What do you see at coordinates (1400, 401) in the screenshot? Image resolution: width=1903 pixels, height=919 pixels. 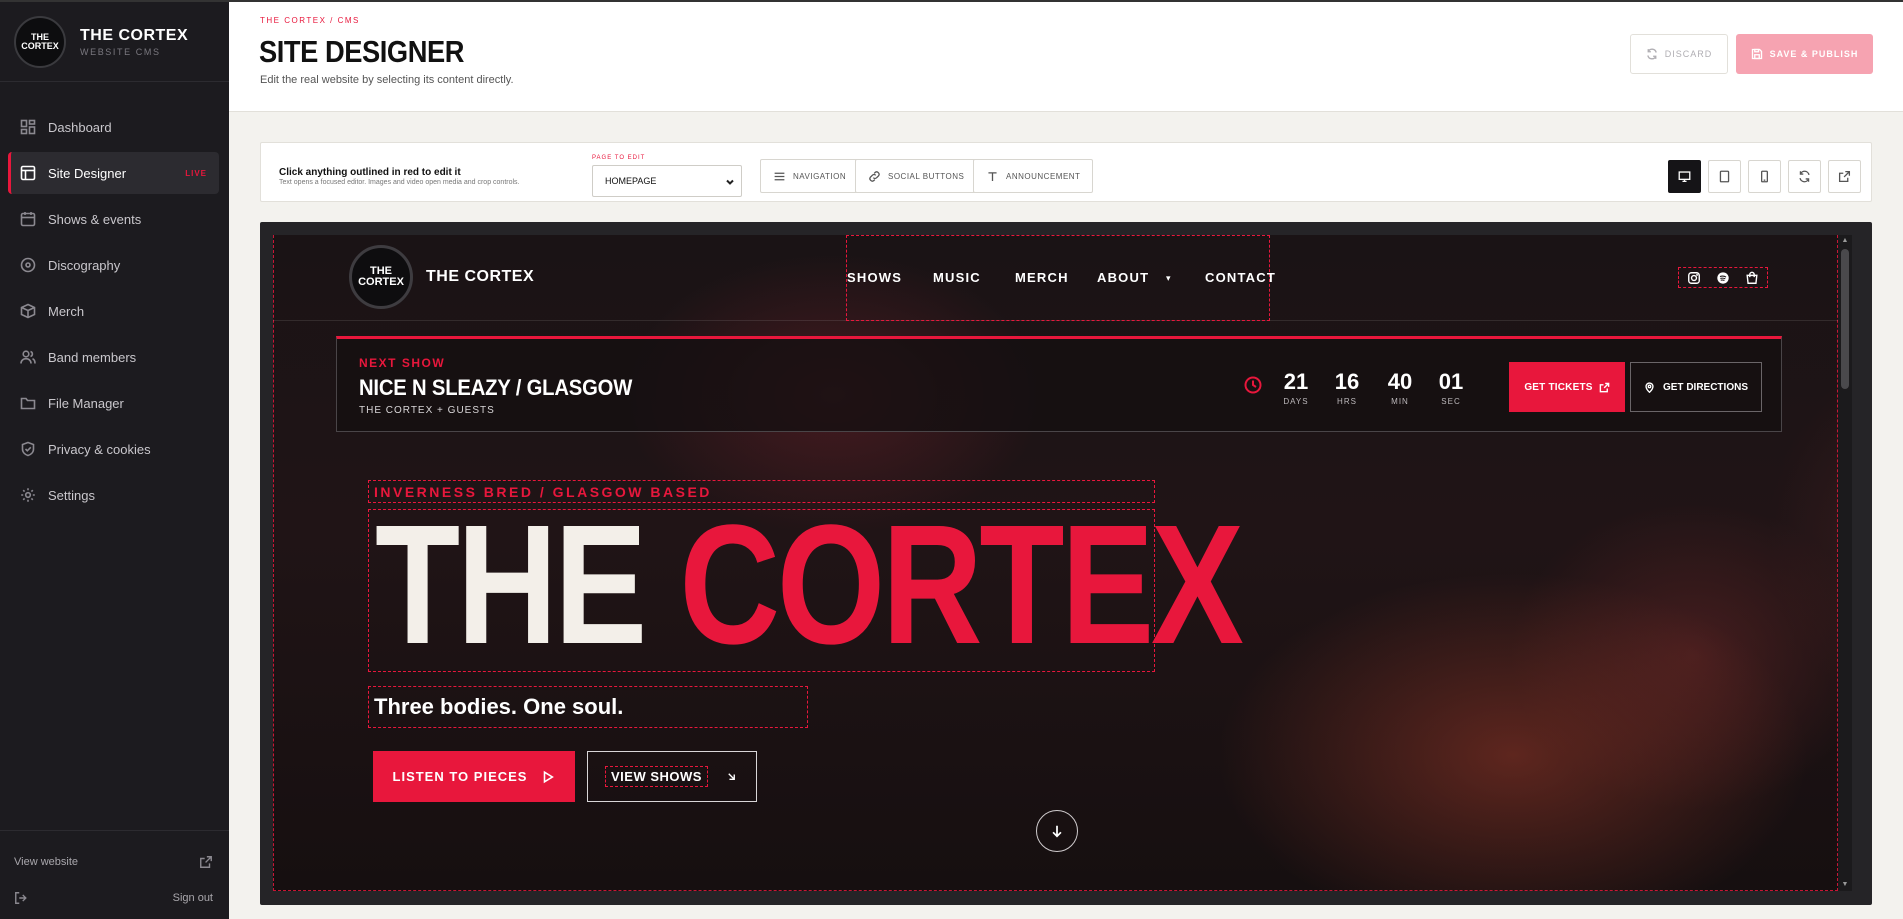 I see `countdown-unit: MIN` at bounding box center [1400, 401].